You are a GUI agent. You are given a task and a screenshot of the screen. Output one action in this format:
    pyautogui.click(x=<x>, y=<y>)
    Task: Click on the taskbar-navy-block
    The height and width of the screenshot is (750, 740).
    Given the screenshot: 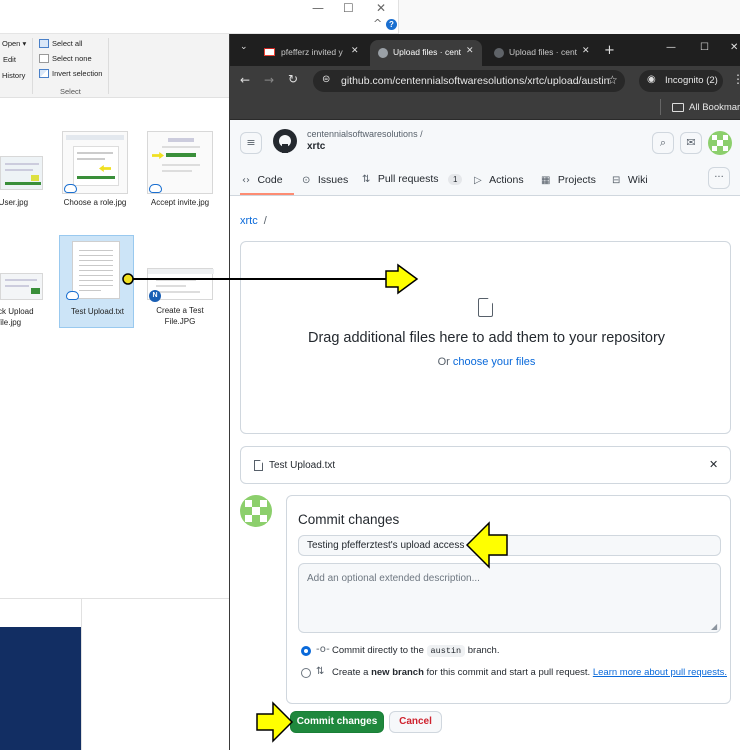 What is the action you would take?
    pyautogui.click(x=40, y=688)
    